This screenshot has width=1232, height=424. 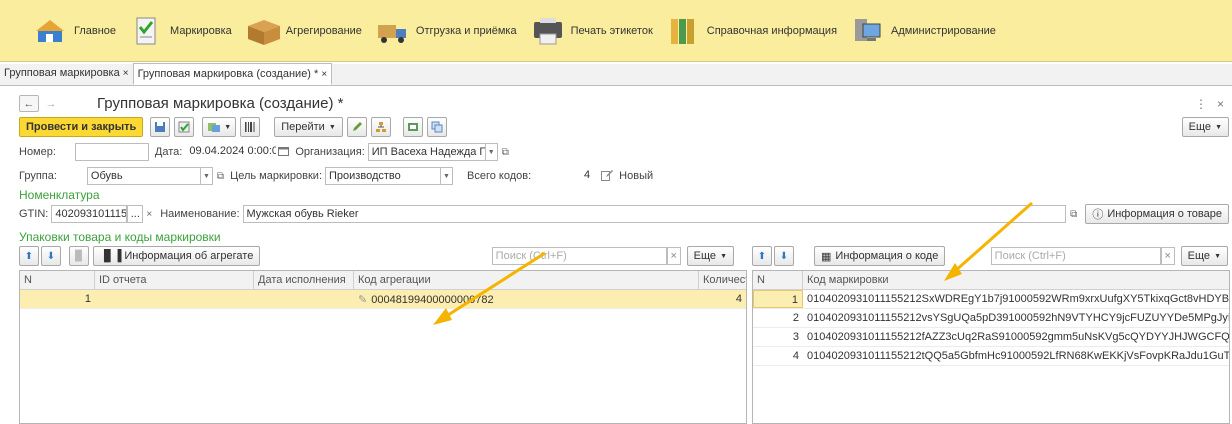 I want to click on organization-field: ИП Васеха Надежда Петр, so click(x=426, y=152).